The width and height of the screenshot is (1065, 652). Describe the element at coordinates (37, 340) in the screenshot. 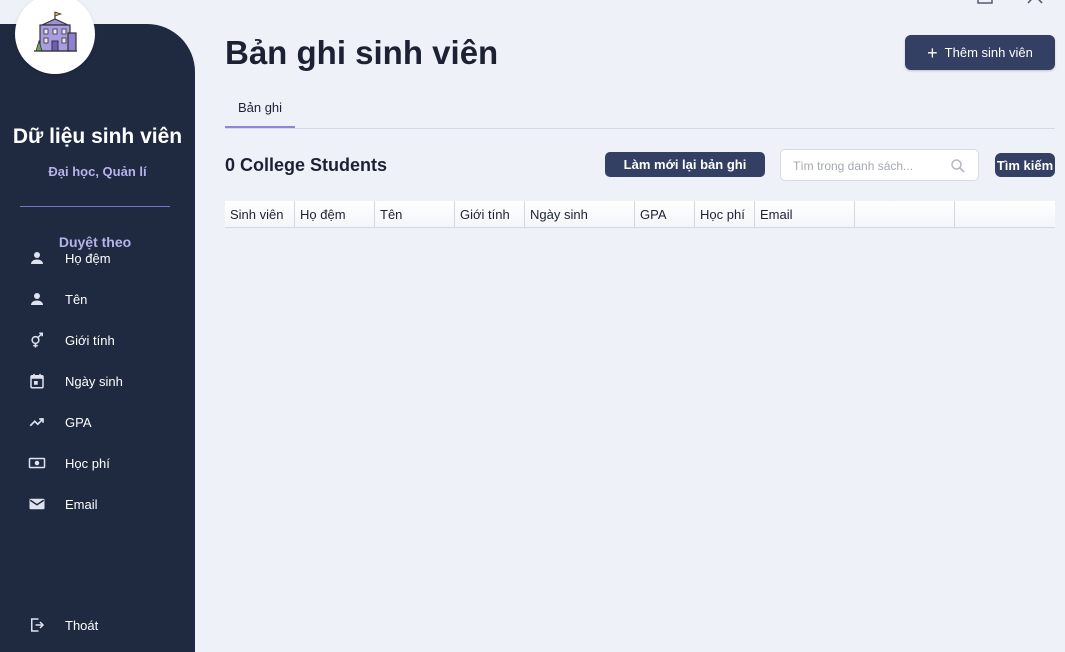

I see `gender-icon` at that location.